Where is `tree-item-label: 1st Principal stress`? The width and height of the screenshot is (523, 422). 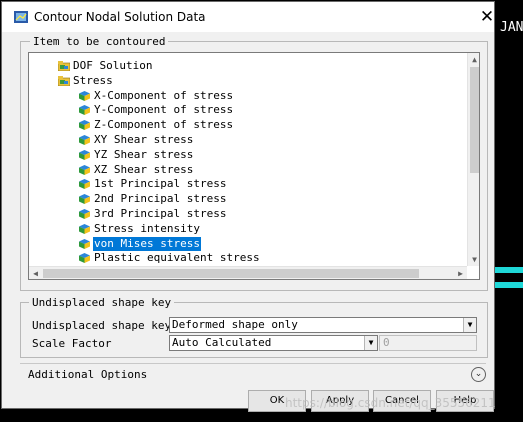 tree-item-label: 1st Principal stress is located at coordinates (160, 184).